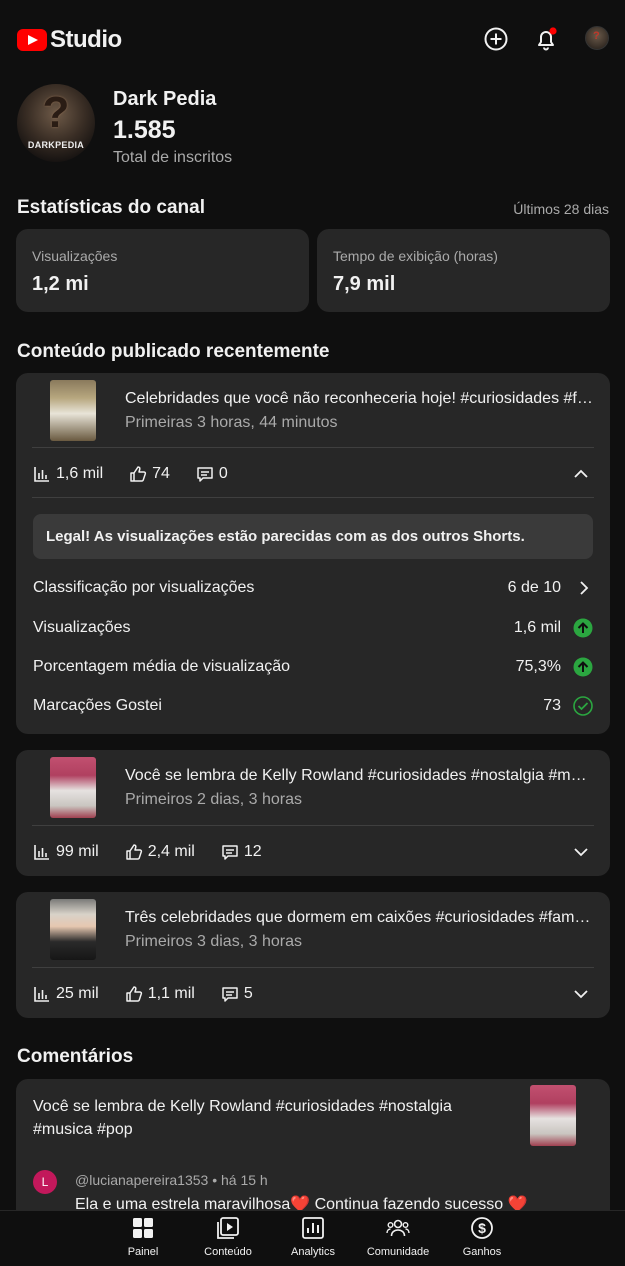  I want to click on views-stat-label: Visualizações, so click(75, 256).